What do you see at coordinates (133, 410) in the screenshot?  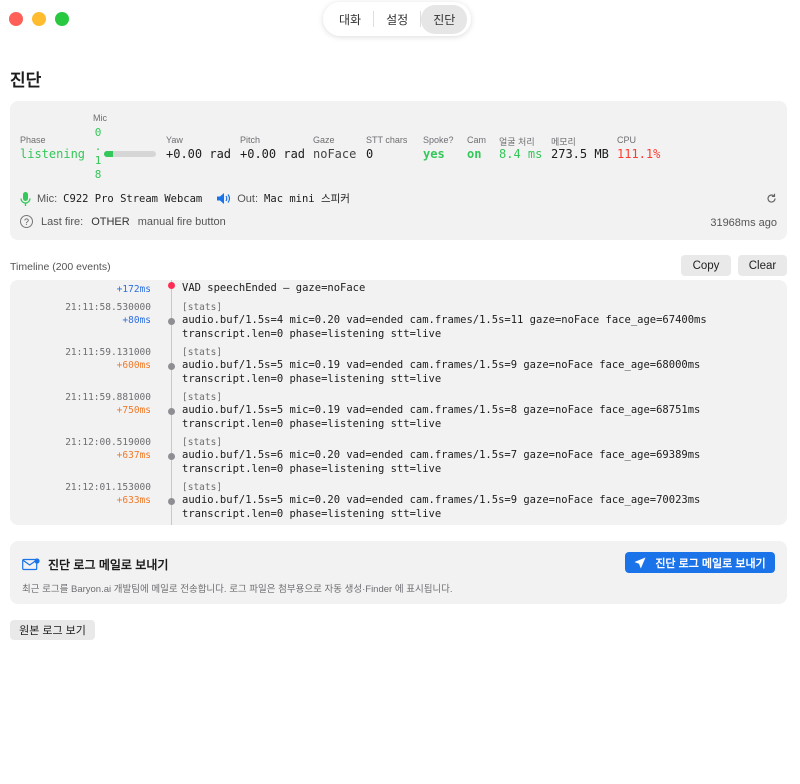 I see `entry-delta: +750ms` at bounding box center [133, 410].